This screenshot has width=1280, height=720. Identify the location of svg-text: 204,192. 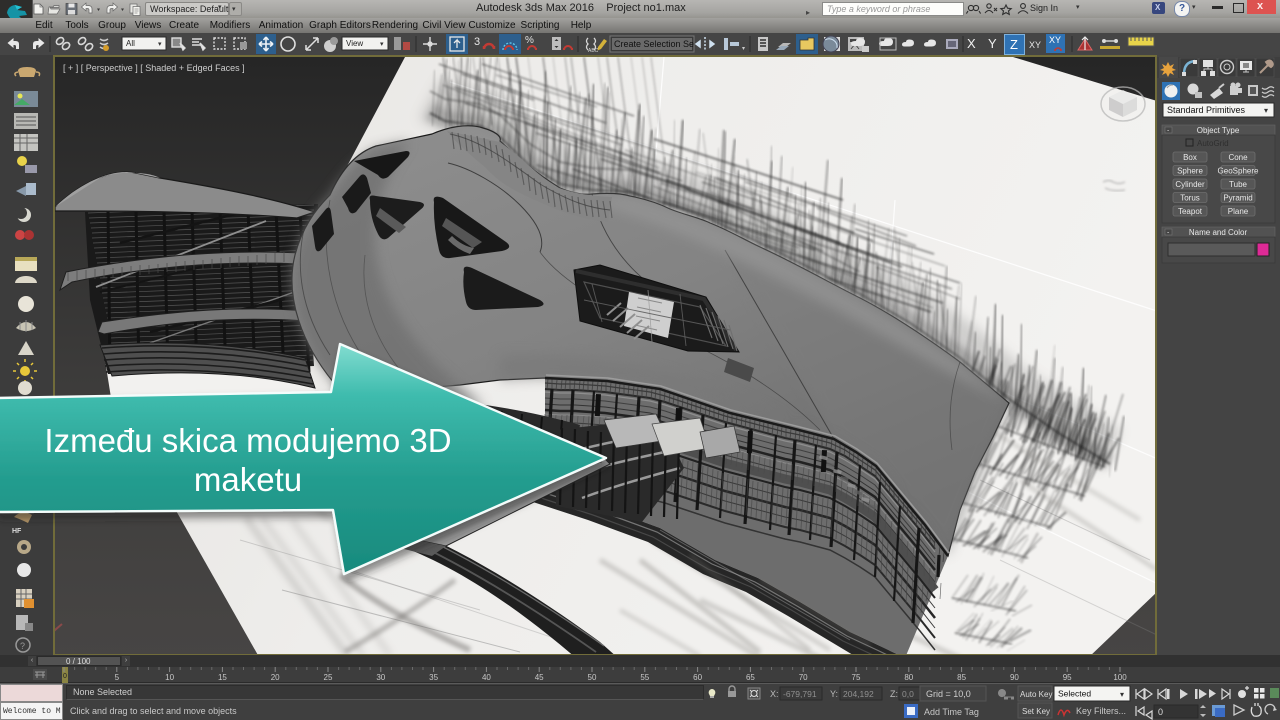
(858, 694).